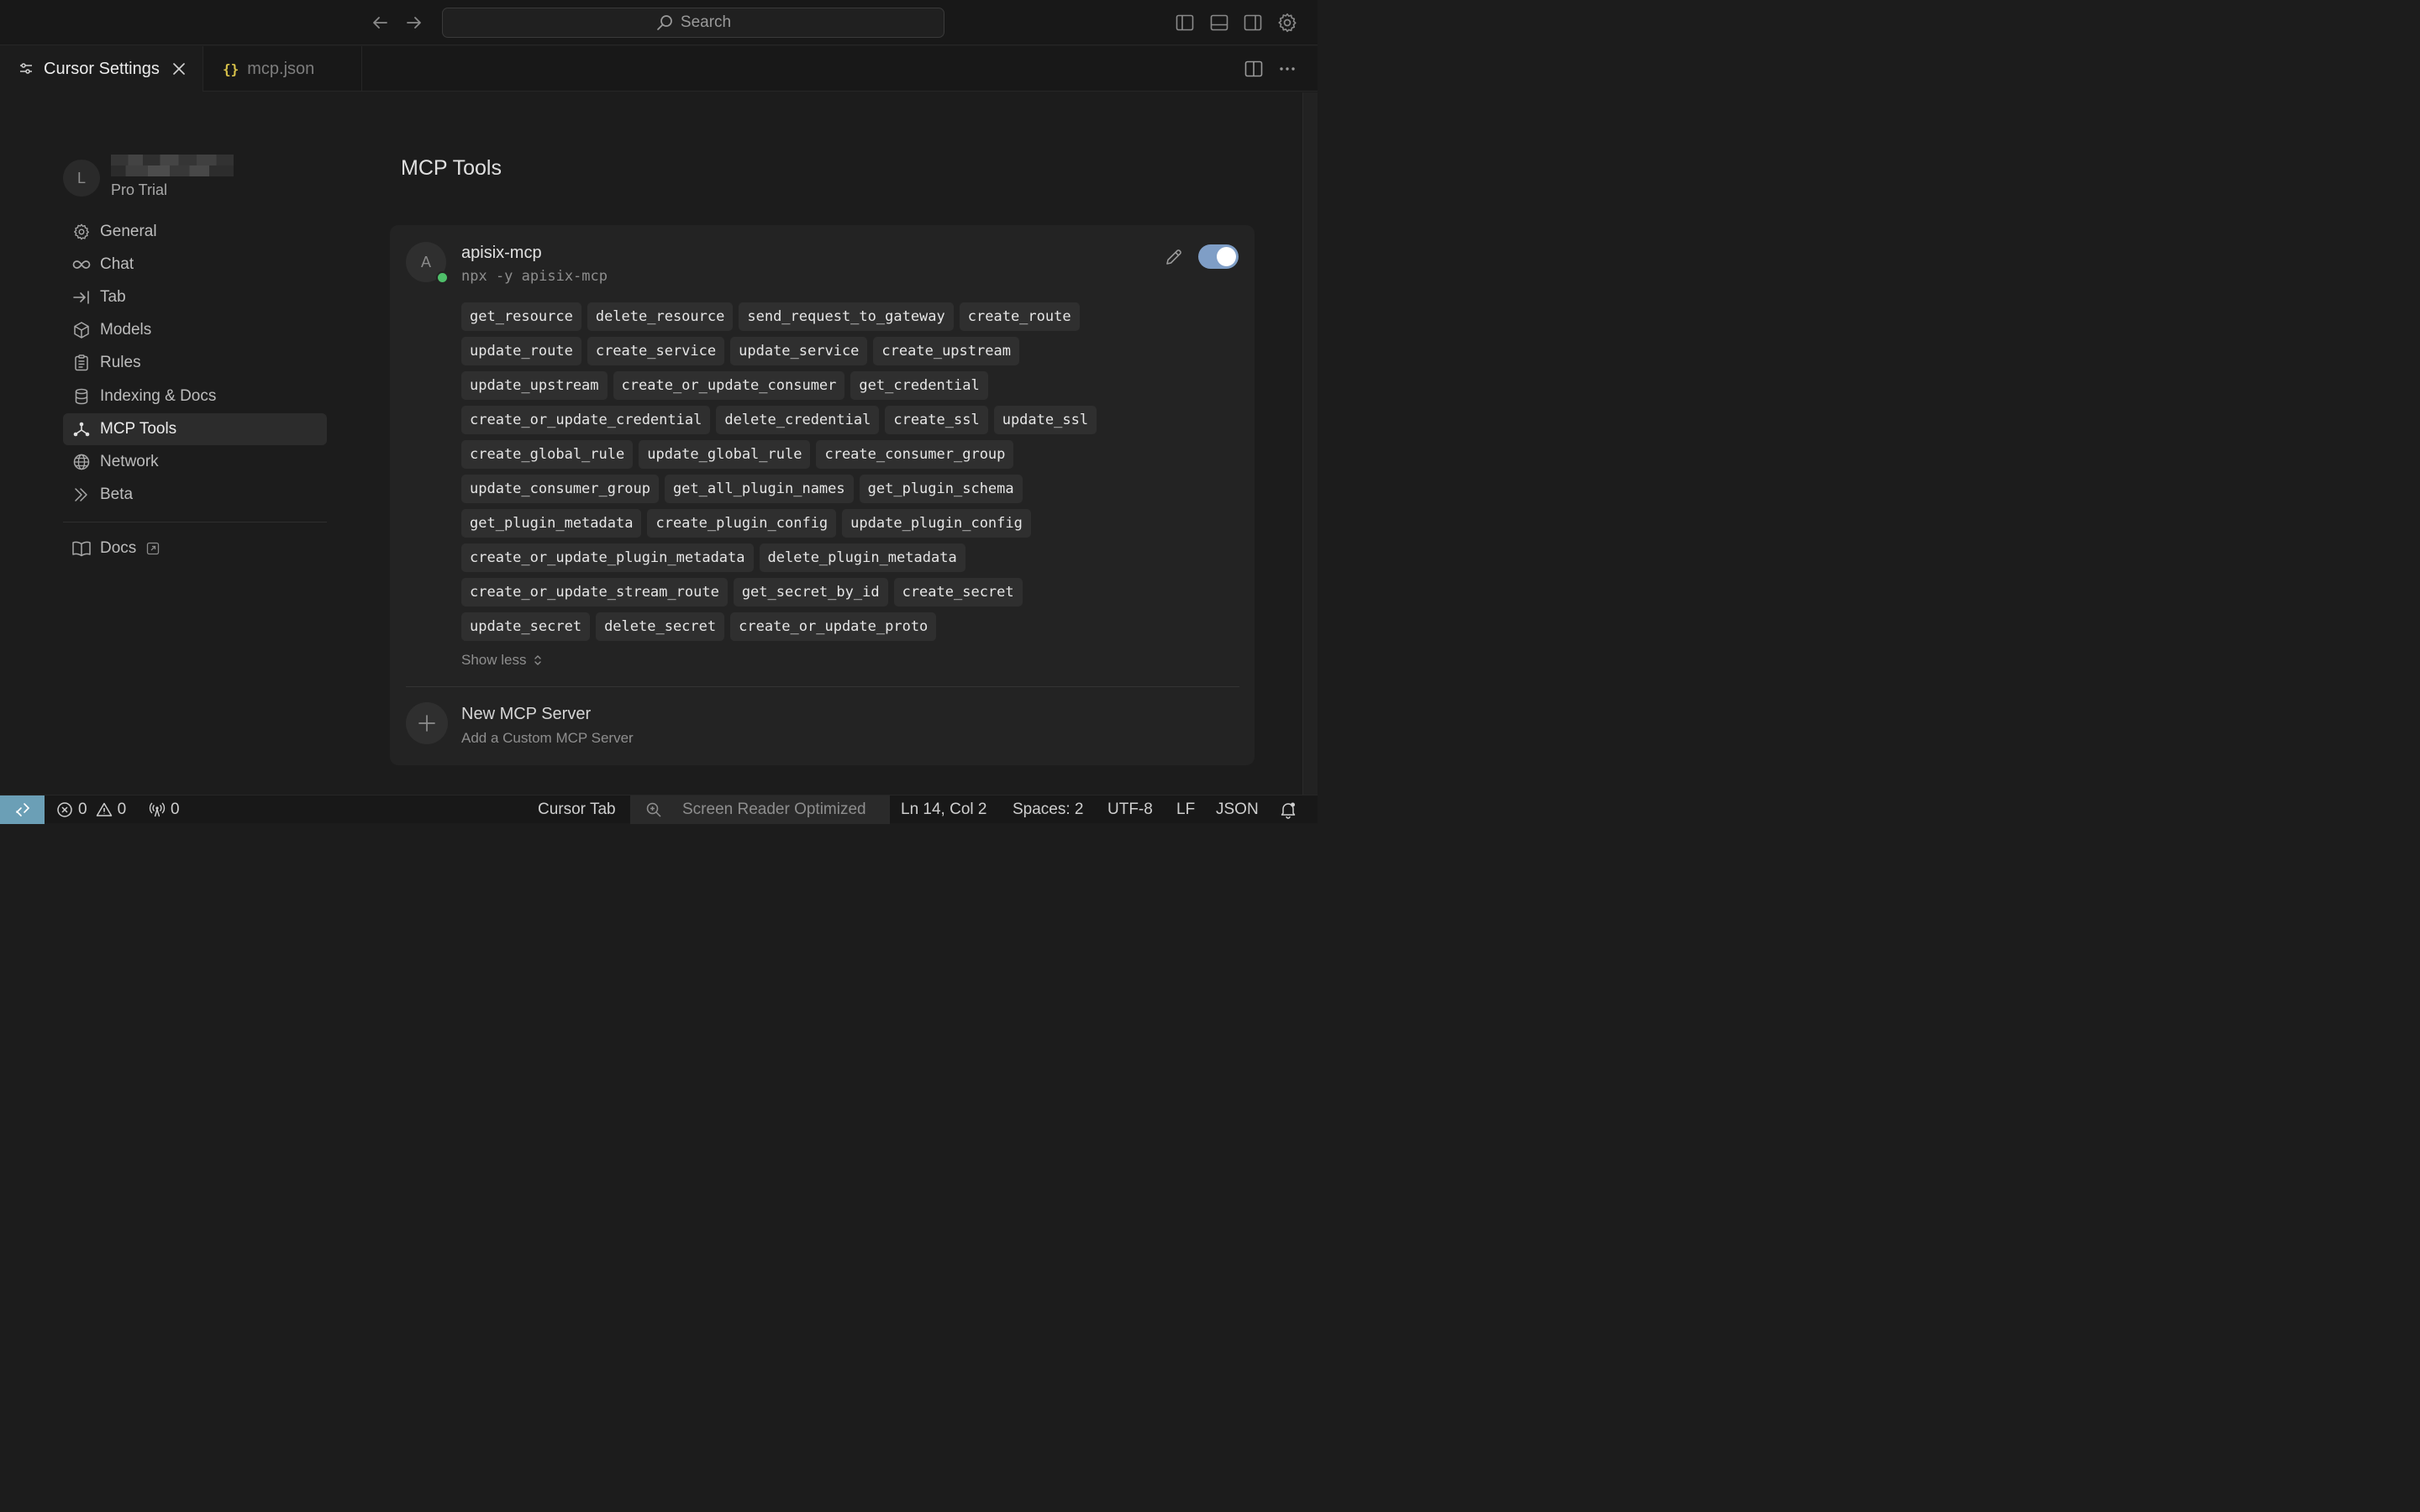  What do you see at coordinates (799, 351) in the screenshot?
I see `tool-chip: update_service` at bounding box center [799, 351].